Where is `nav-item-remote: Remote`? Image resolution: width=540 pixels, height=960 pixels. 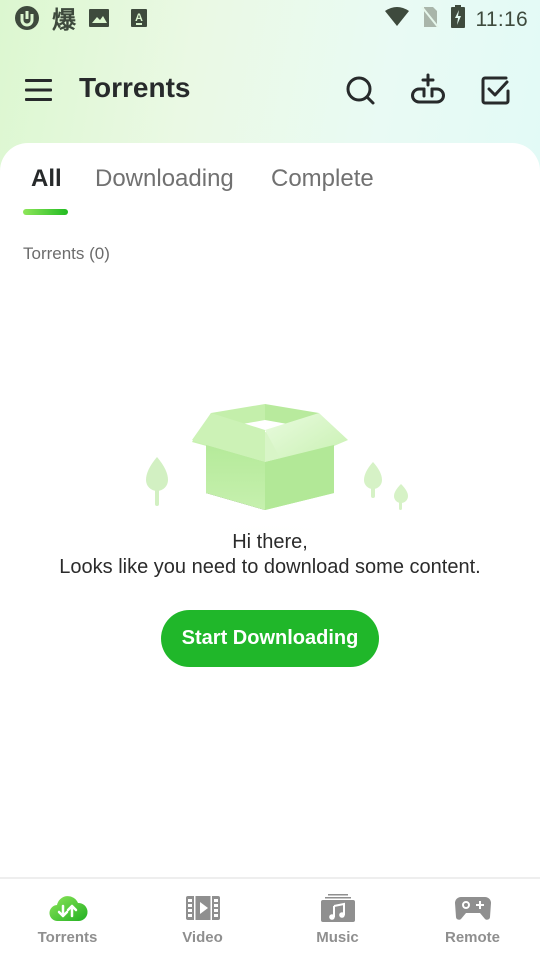
nav-item-remote: Remote is located at coordinates (472, 919).